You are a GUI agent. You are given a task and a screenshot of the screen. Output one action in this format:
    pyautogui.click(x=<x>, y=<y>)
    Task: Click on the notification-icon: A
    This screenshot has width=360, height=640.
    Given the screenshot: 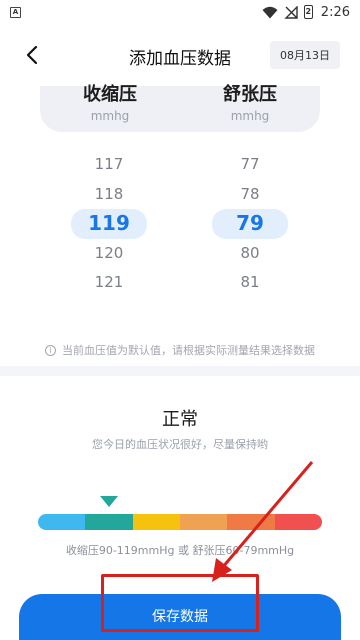 What is the action you would take?
    pyautogui.click(x=15, y=12)
    